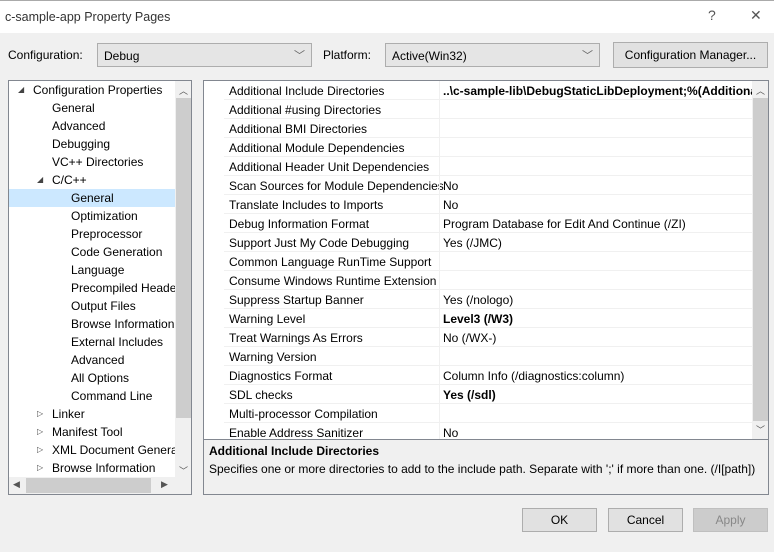  Describe the element at coordinates (92, 216) in the screenshot. I see `tree-item: Optimization` at that location.